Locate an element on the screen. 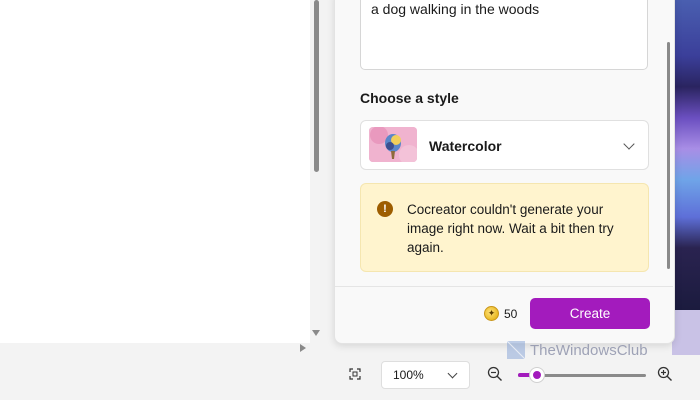 This screenshot has height=400, width=700. create-button: Create is located at coordinates (590, 313).